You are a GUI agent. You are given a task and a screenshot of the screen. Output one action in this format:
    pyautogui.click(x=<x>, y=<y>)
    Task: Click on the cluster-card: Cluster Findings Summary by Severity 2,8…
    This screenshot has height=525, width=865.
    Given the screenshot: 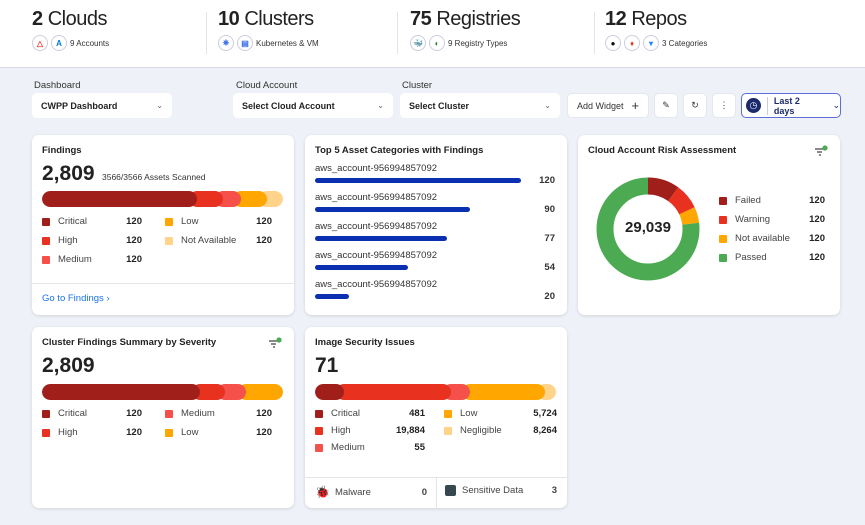 What is the action you would take?
    pyautogui.click(x=163, y=417)
    